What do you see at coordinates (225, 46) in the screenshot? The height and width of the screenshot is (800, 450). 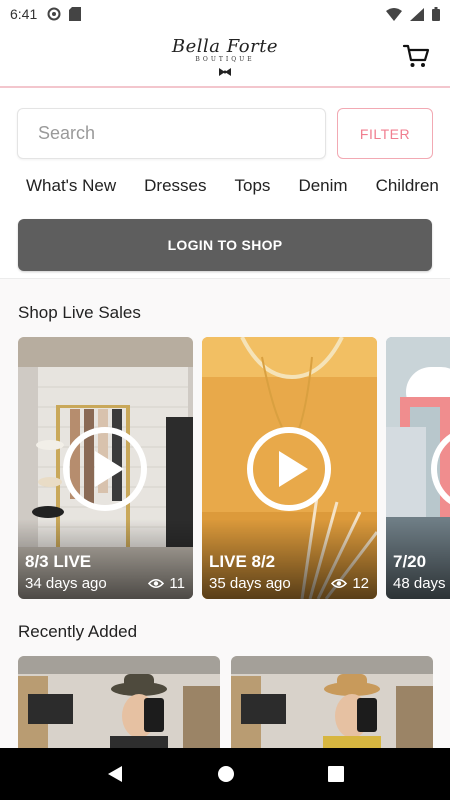 I see `logo-title: Bella Forte` at bounding box center [225, 46].